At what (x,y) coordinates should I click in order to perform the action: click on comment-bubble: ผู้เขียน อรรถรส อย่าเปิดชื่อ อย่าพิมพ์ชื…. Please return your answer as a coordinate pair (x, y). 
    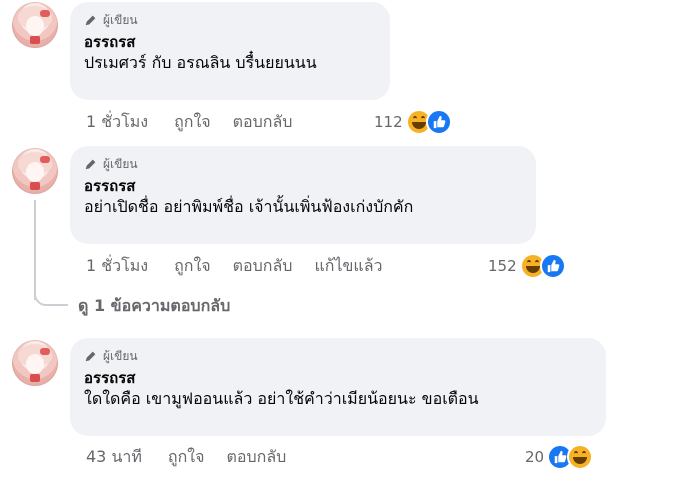
    Looking at the image, I should click on (303, 195).